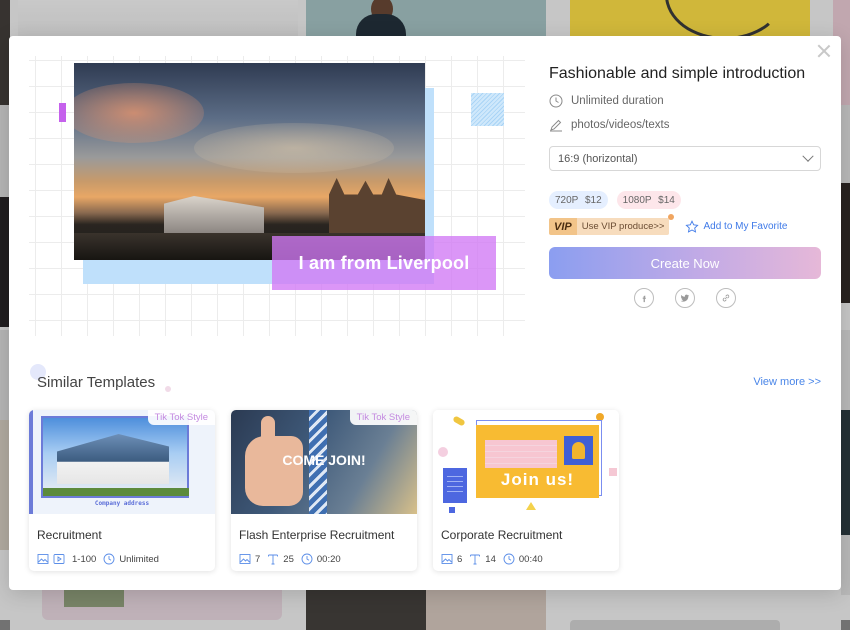 The height and width of the screenshot is (630, 850). What do you see at coordinates (249, 161) in the screenshot?
I see `preview-photo` at bounding box center [249, 161].